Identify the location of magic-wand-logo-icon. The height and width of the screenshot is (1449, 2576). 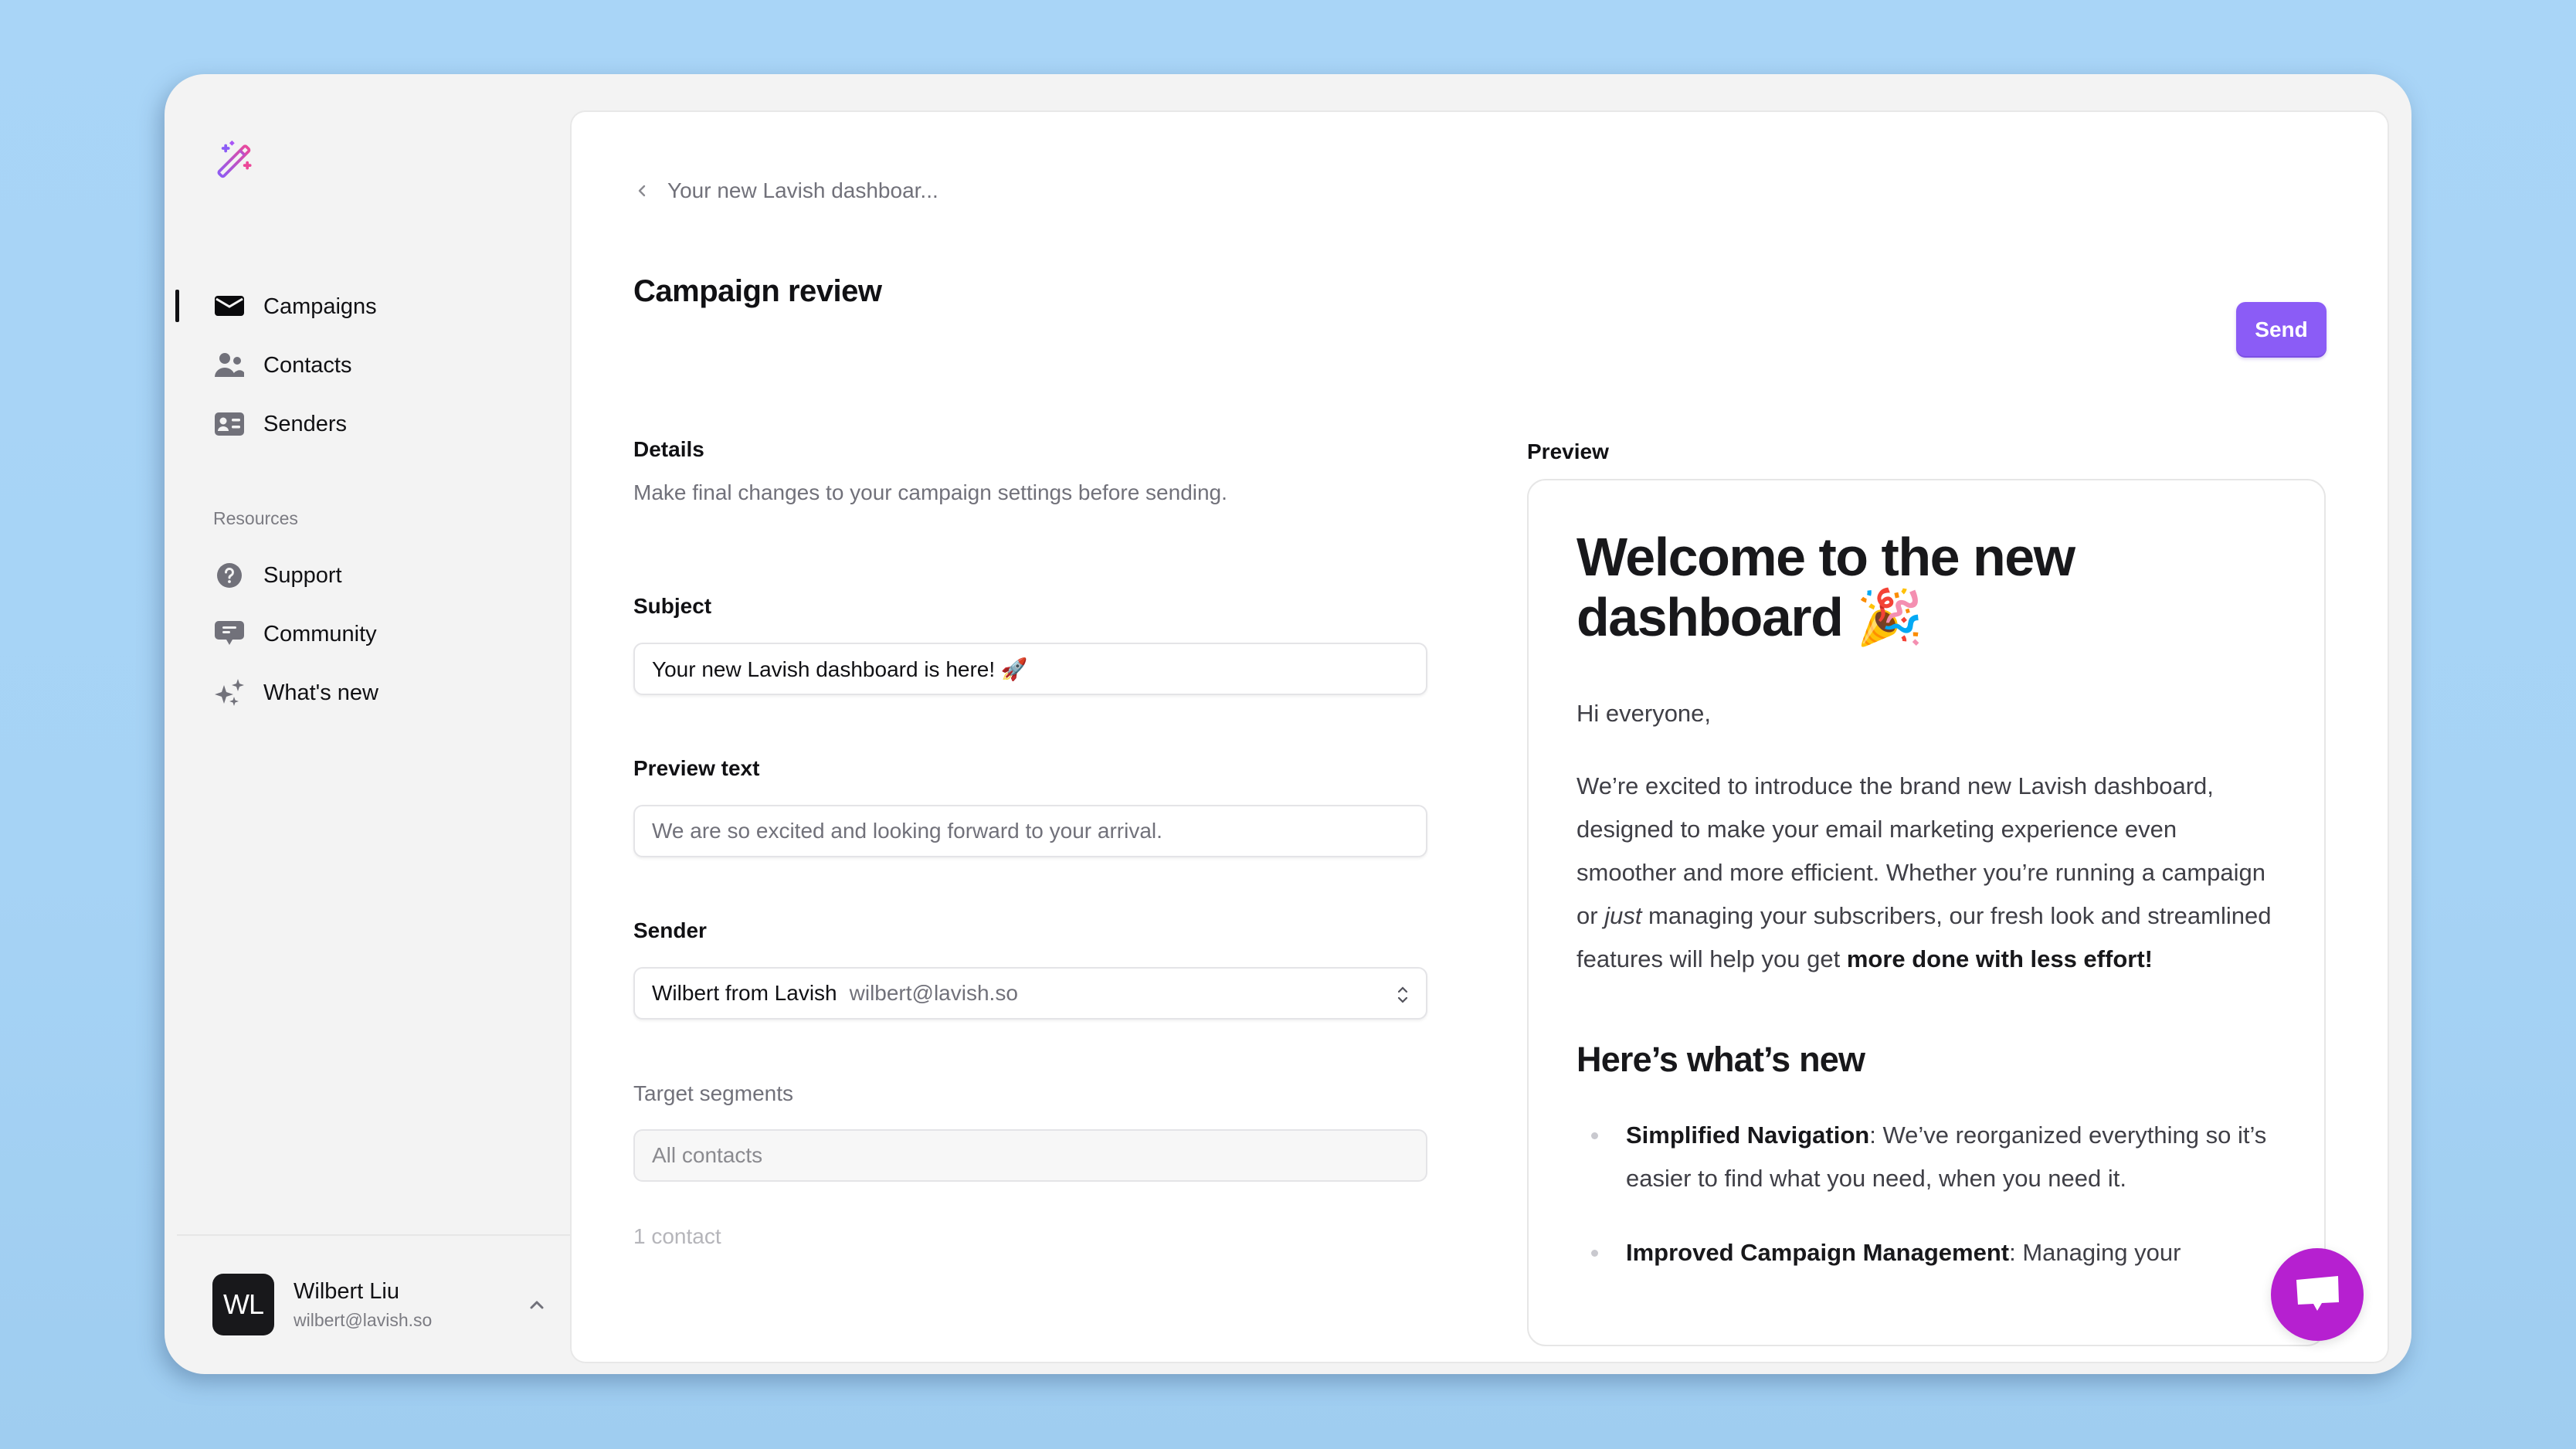
(236, 159).